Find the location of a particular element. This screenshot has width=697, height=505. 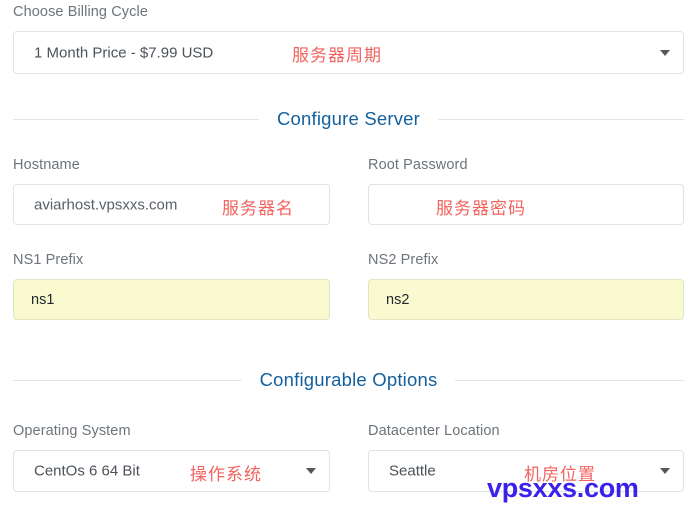

billing-cycle-selected-value: 1 Month Price - $7.99 USD is located at coordinates (124, 52).